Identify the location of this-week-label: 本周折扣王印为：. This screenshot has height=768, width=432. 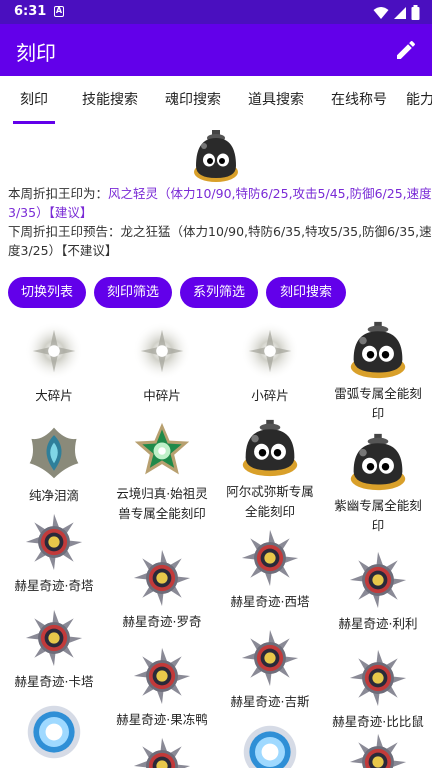
(58, 193).